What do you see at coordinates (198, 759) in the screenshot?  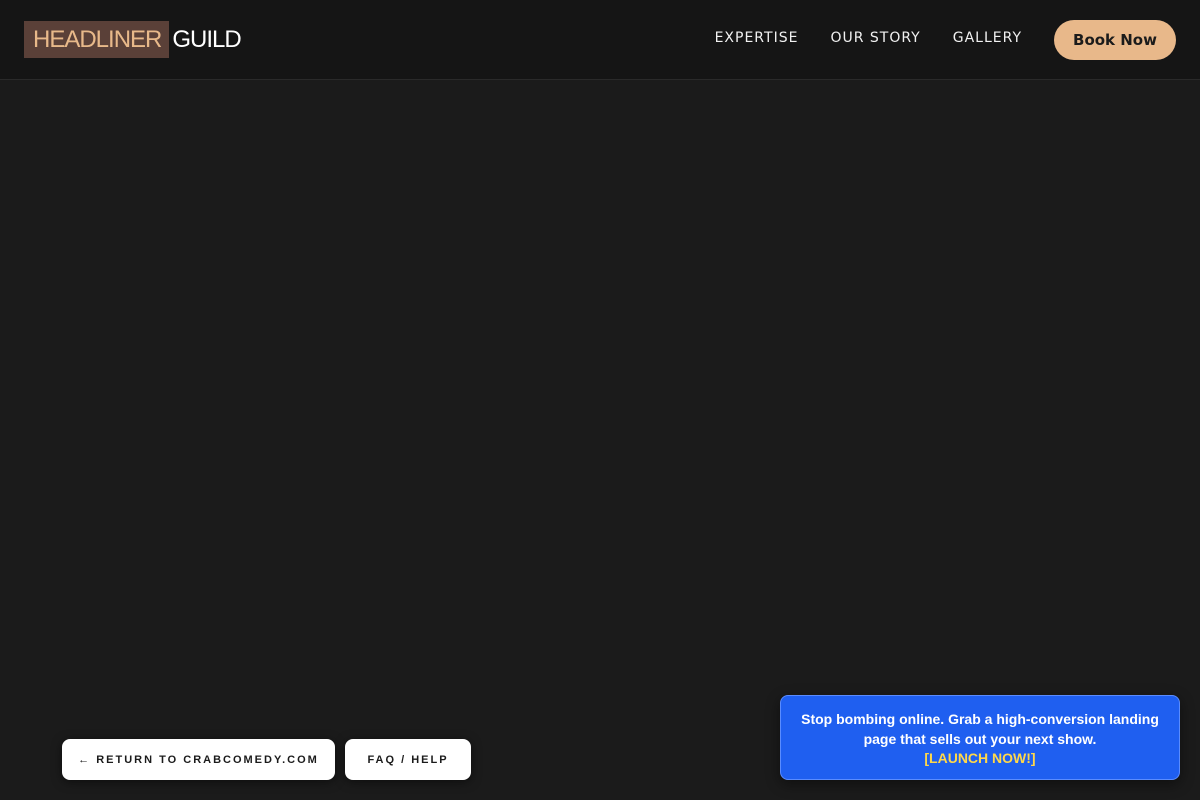 I see `return-to-site-button: ← RETURN TO CRABCOMEDY.COM` at bounding box center [198, 759].